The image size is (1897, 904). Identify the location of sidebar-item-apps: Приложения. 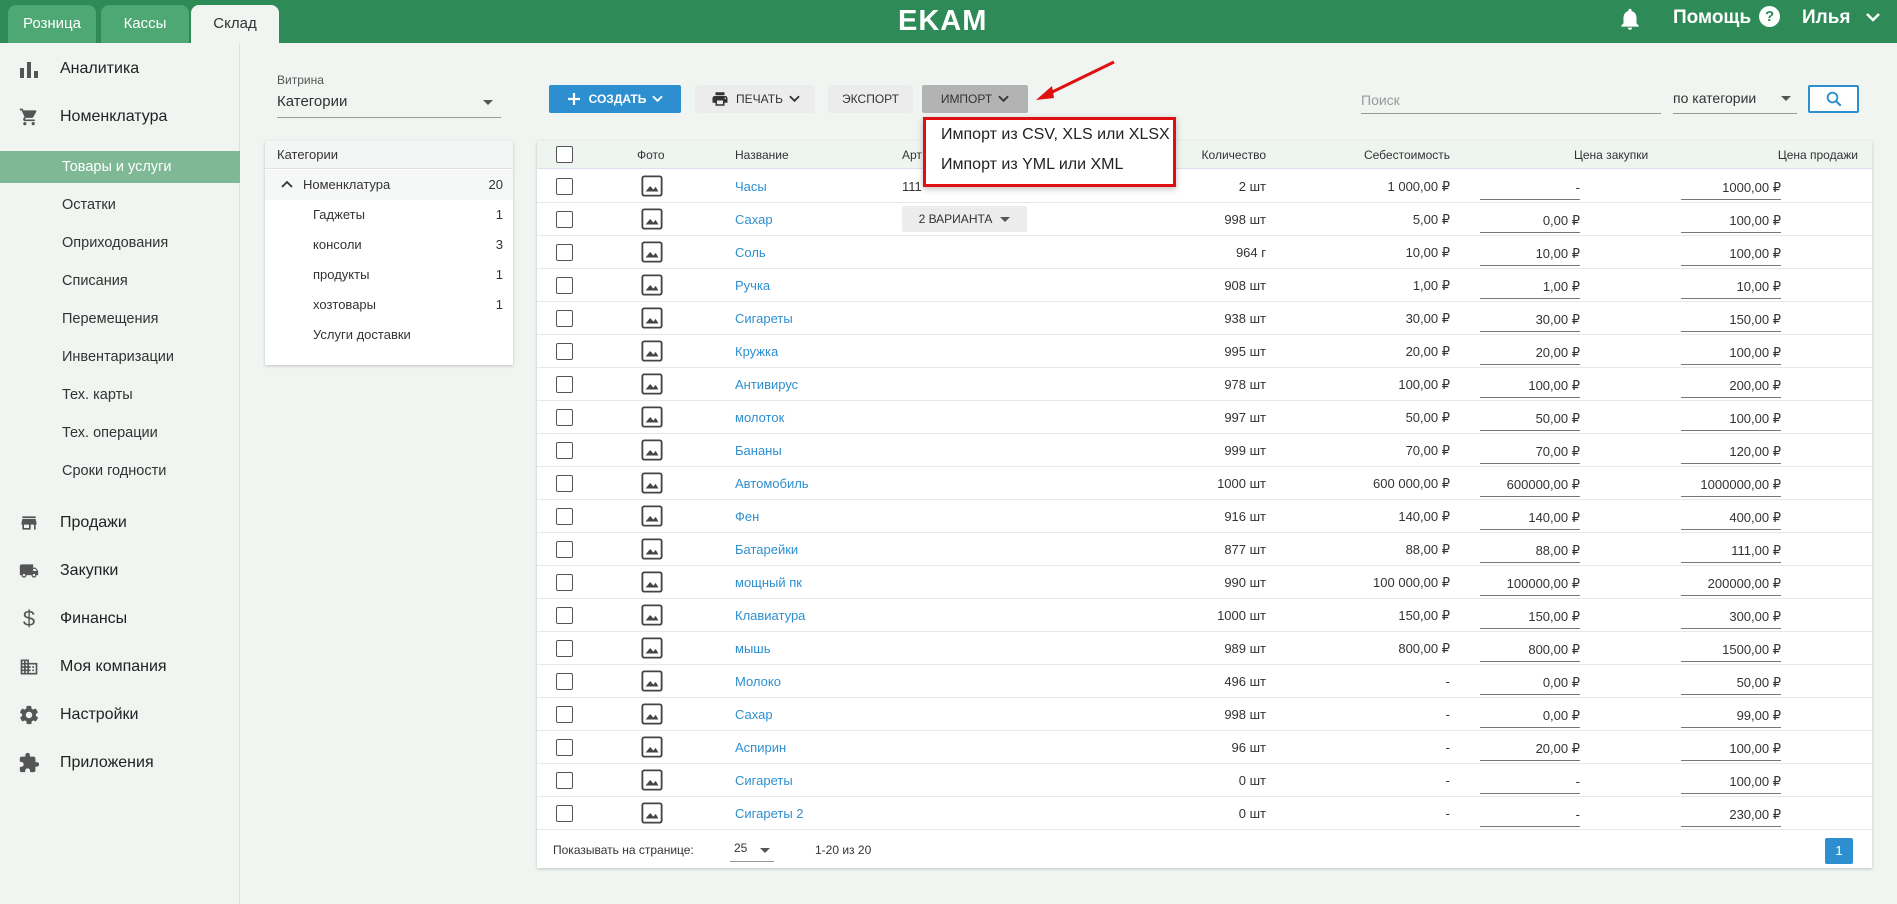
(120, 763).